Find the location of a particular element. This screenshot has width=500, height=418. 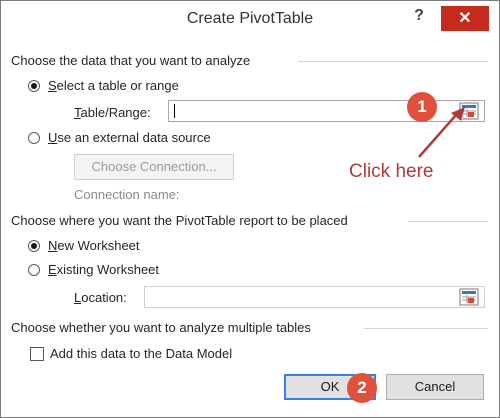

connection-name-label: Connection name: is located at coordinates (127, 194).